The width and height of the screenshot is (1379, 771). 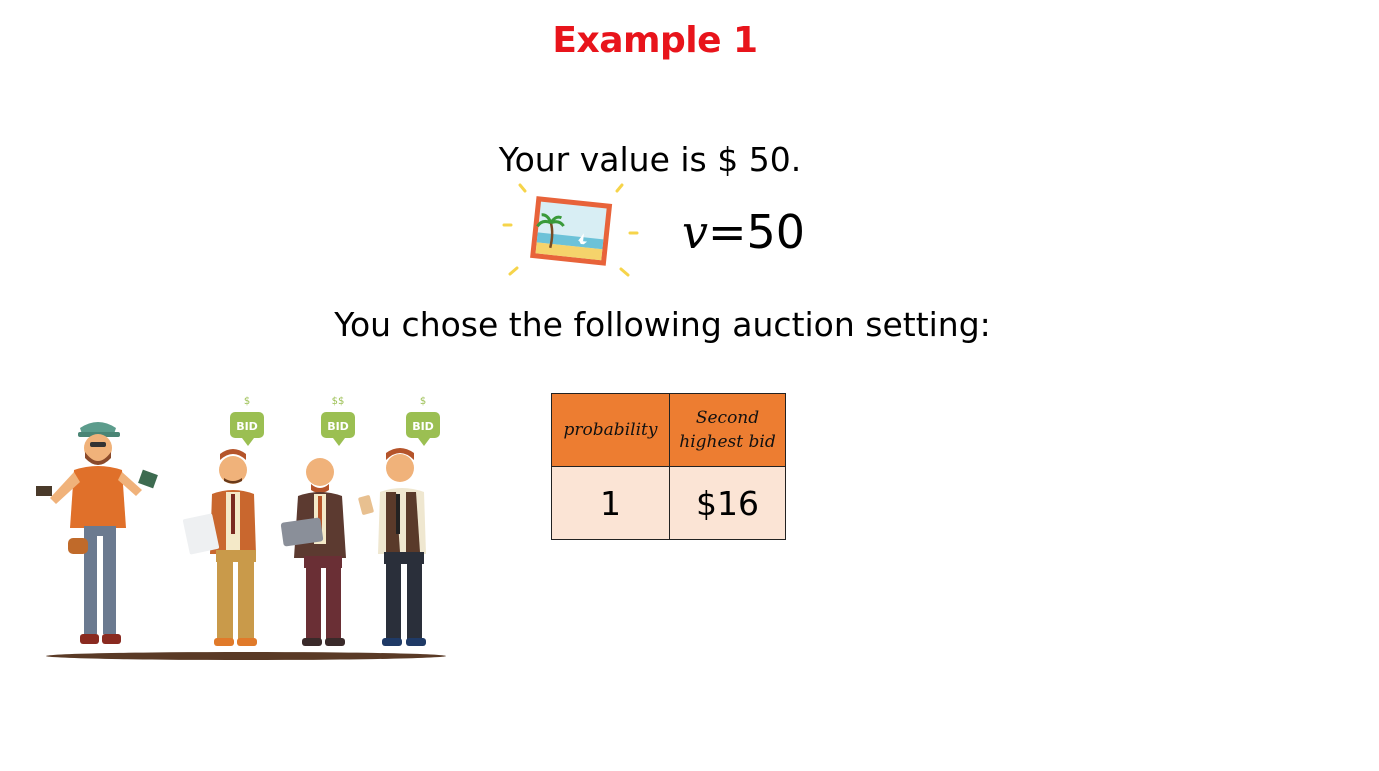 What do you see at coordinates (572, 230) in the screenshot?
I see `framed-beach-picture-icon` at bounding box center [572, 230].